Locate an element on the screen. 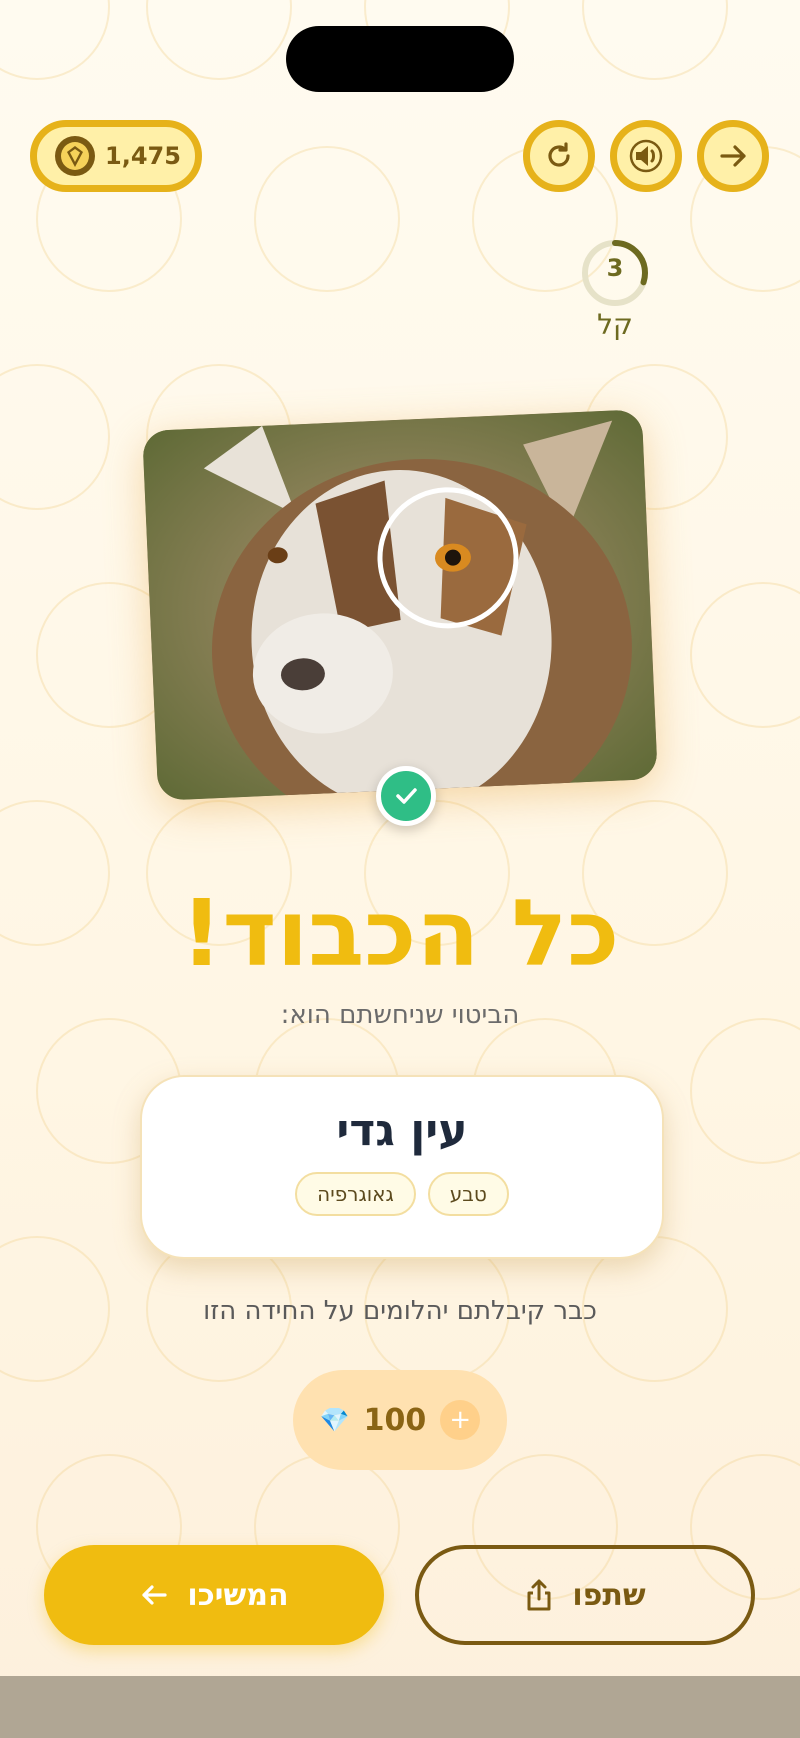  sound-button is located at coordinates (646, 156).